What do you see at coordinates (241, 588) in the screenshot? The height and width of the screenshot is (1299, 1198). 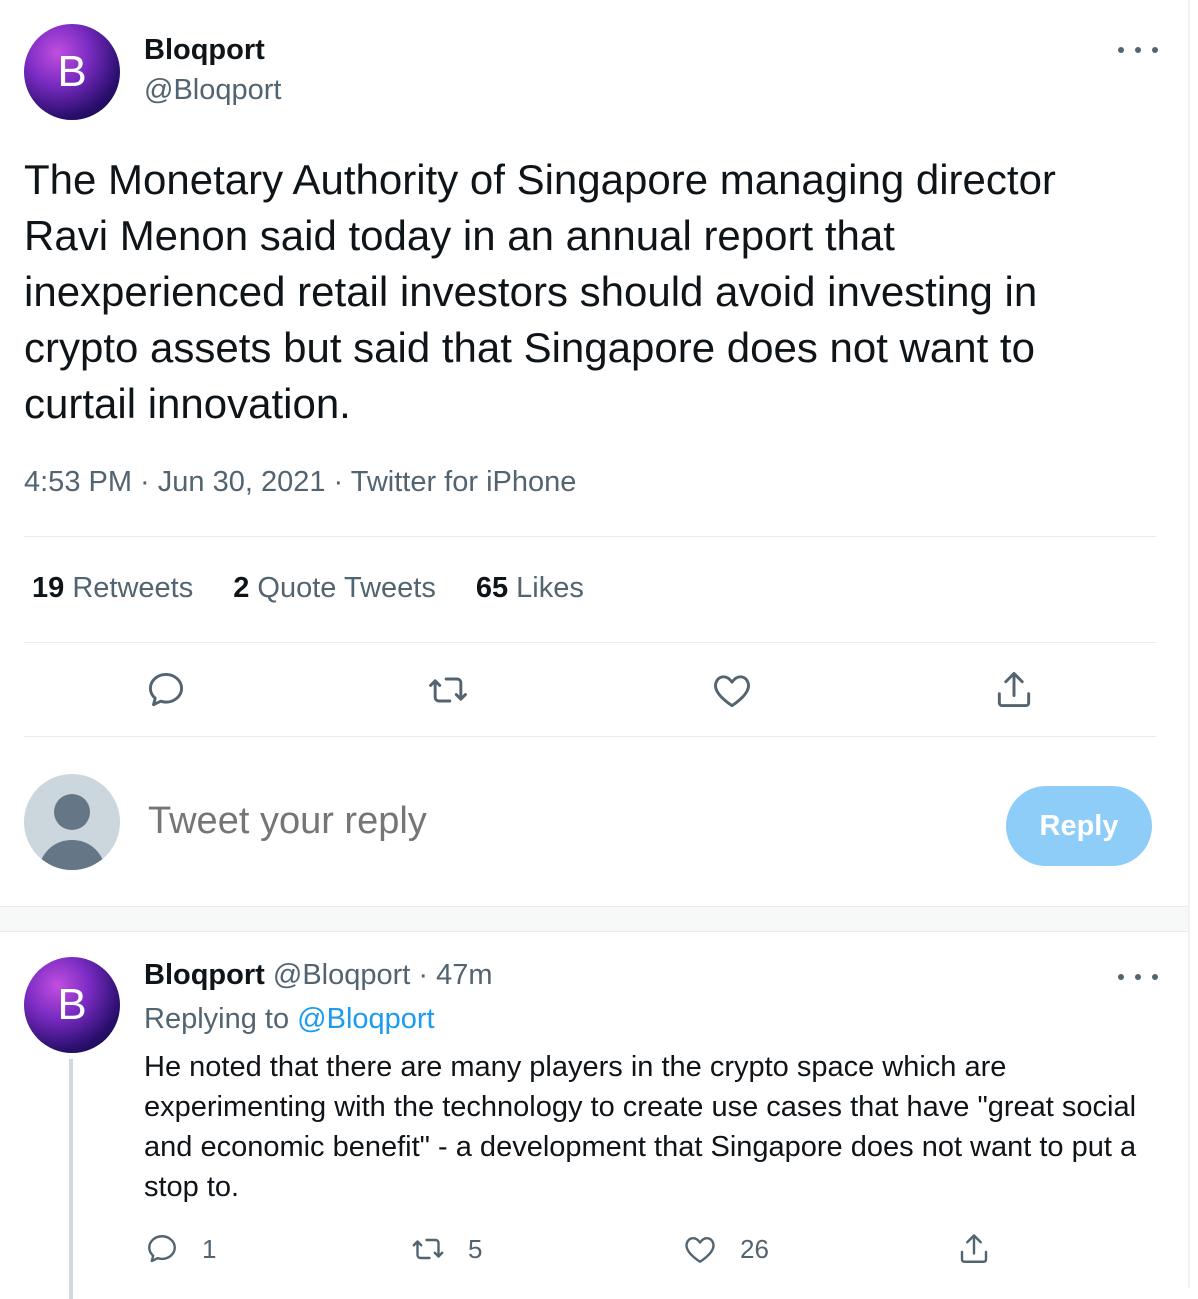 I see `quotes-count: 2` at bounding box center [241, 588].